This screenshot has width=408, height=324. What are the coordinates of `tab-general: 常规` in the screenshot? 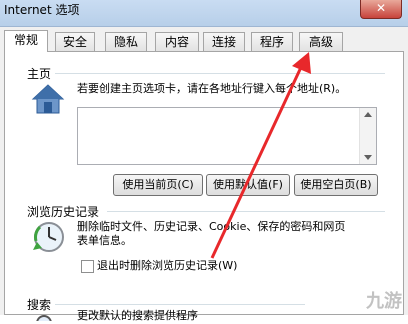 It's located at (26, 41).